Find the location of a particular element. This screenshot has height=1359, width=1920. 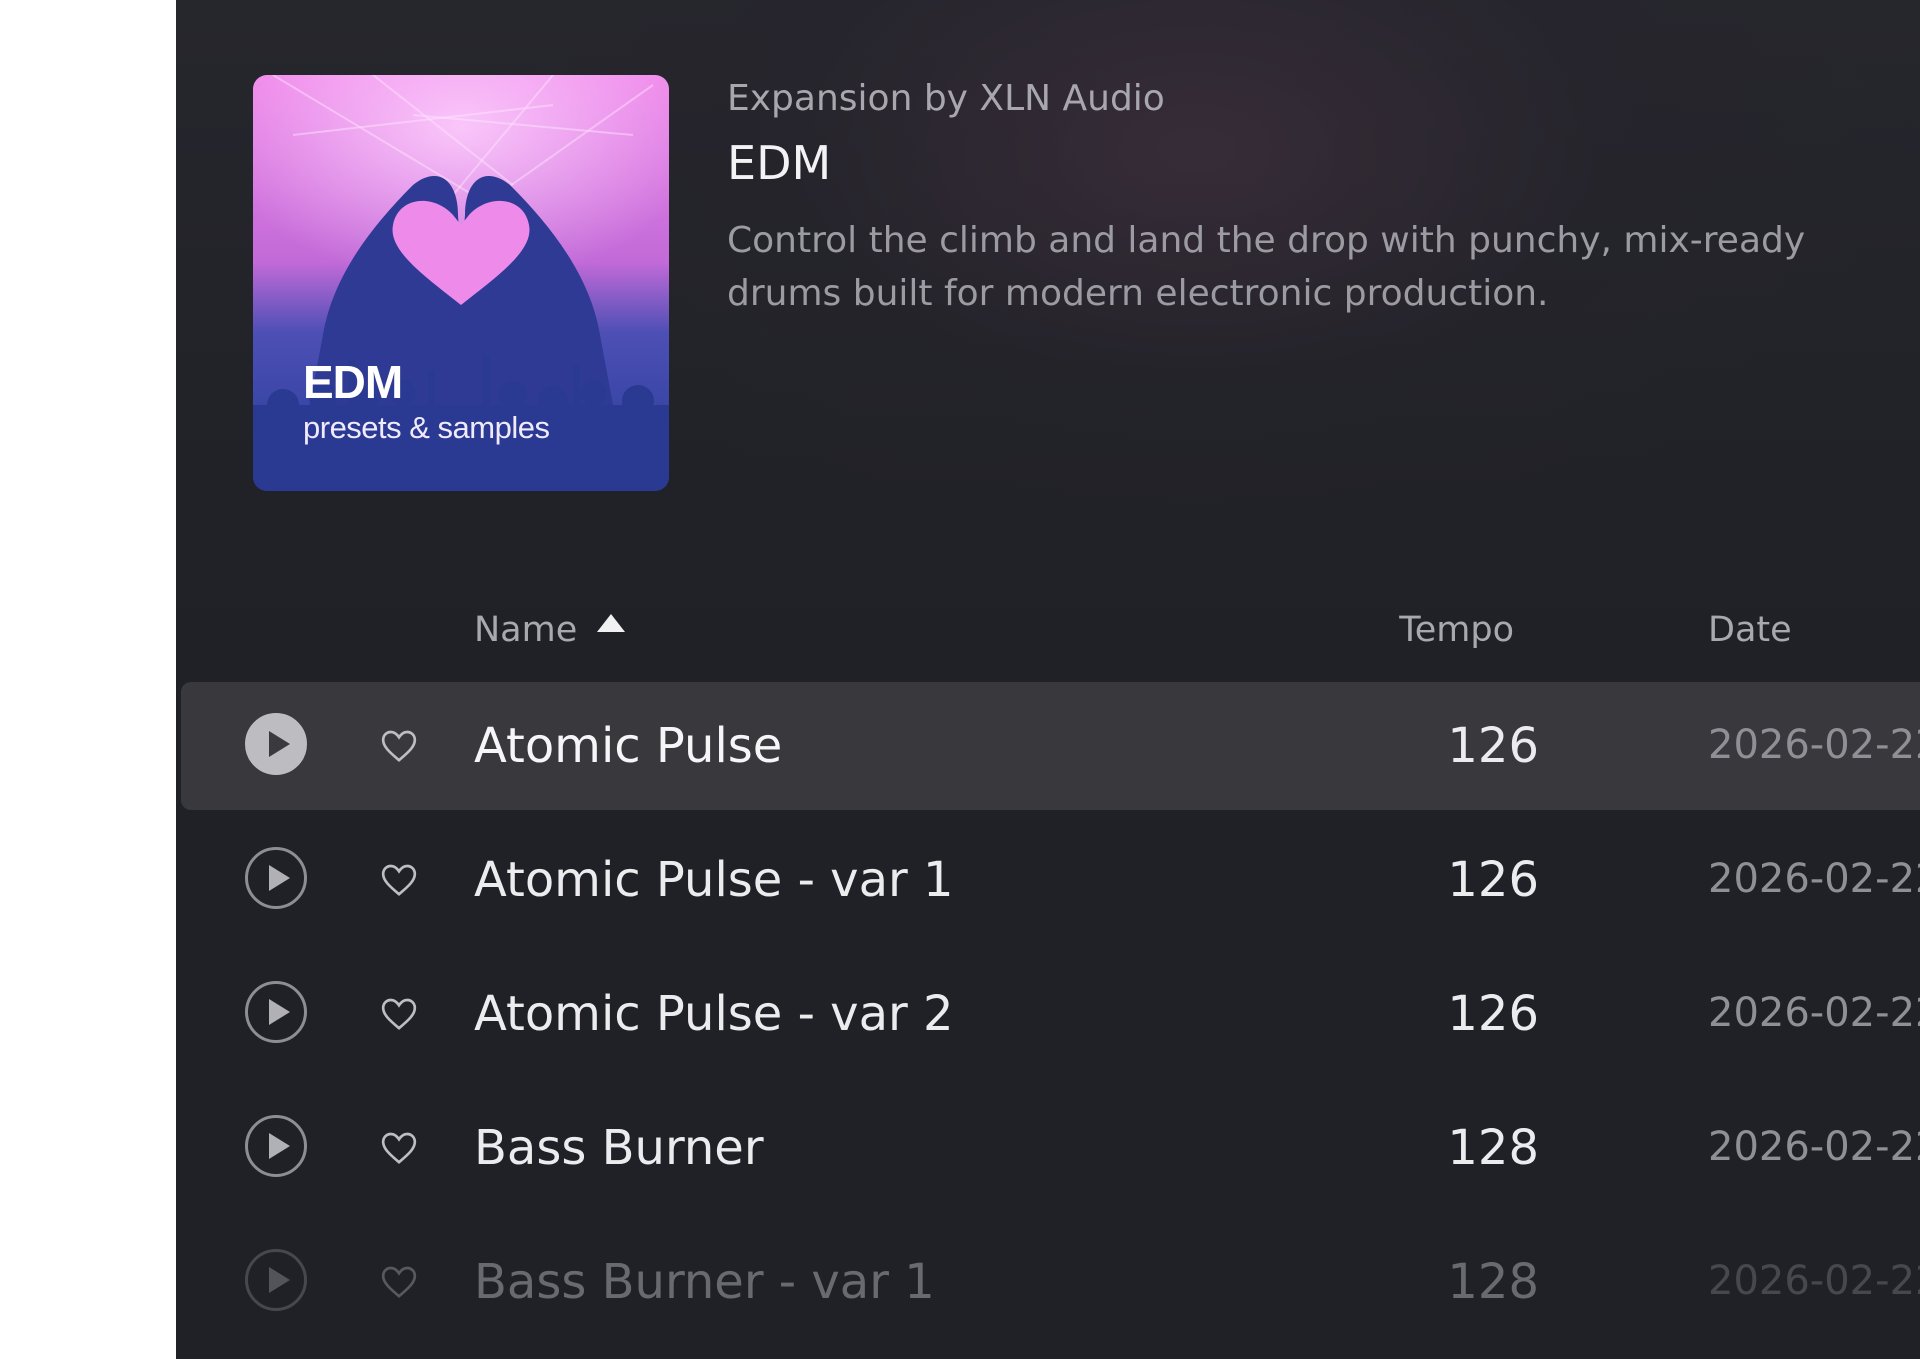

track-name: Atomic Pulse - var 2 is located at coordinates (714, 1014).